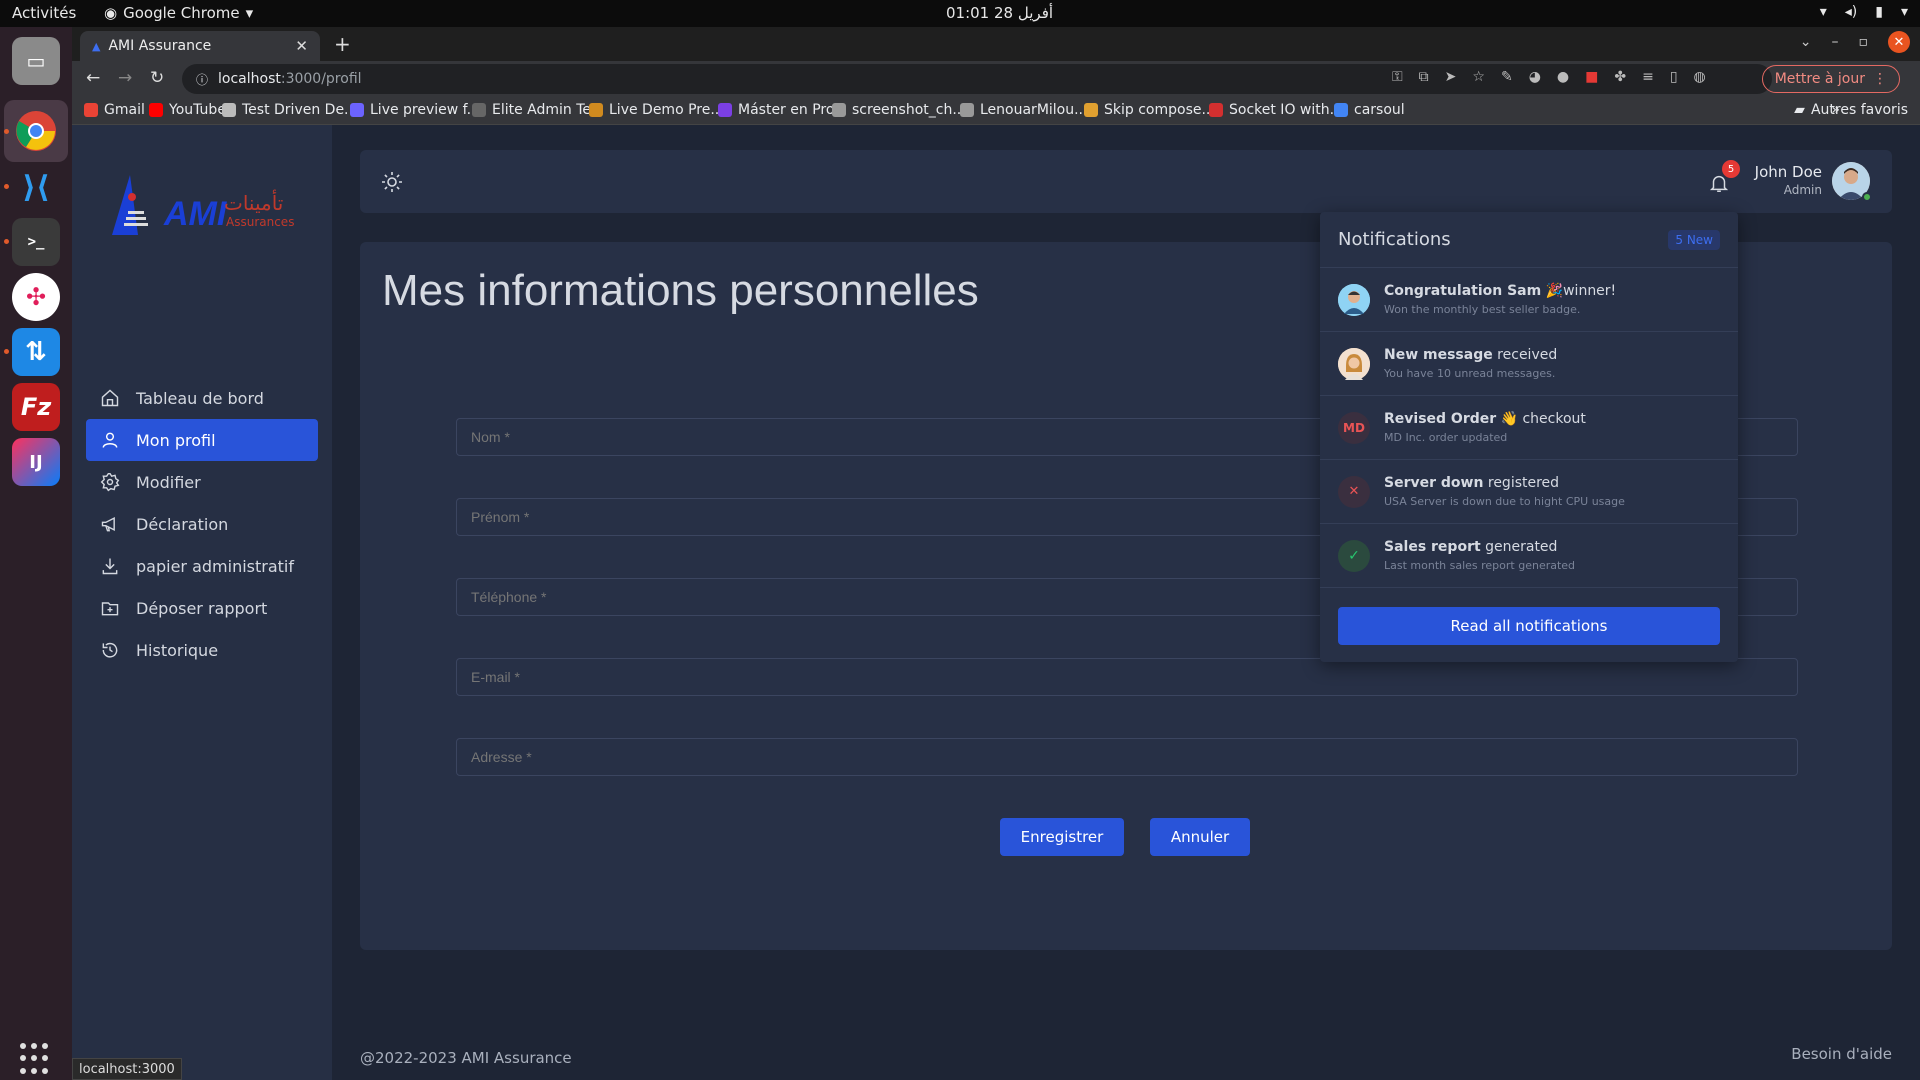  What do you see at coordinates (202, 398) in the screenshot?
I see `sidebar-item-tableau-de-bord: Tableau de bord` at bounding box center [202, 398].